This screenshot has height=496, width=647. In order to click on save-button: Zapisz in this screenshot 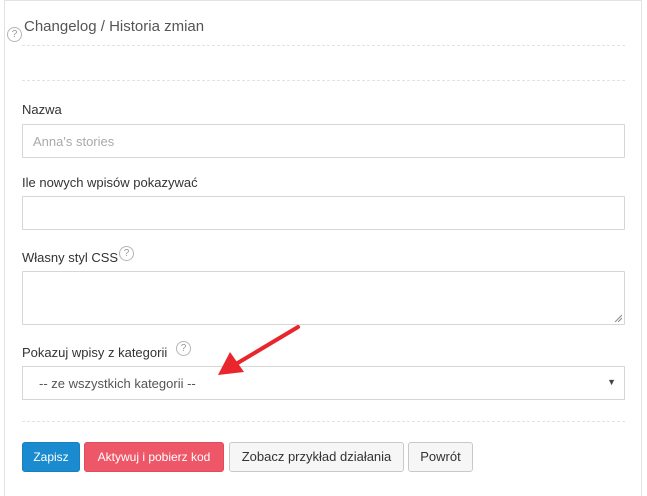, I will do `click(51, 457)`.